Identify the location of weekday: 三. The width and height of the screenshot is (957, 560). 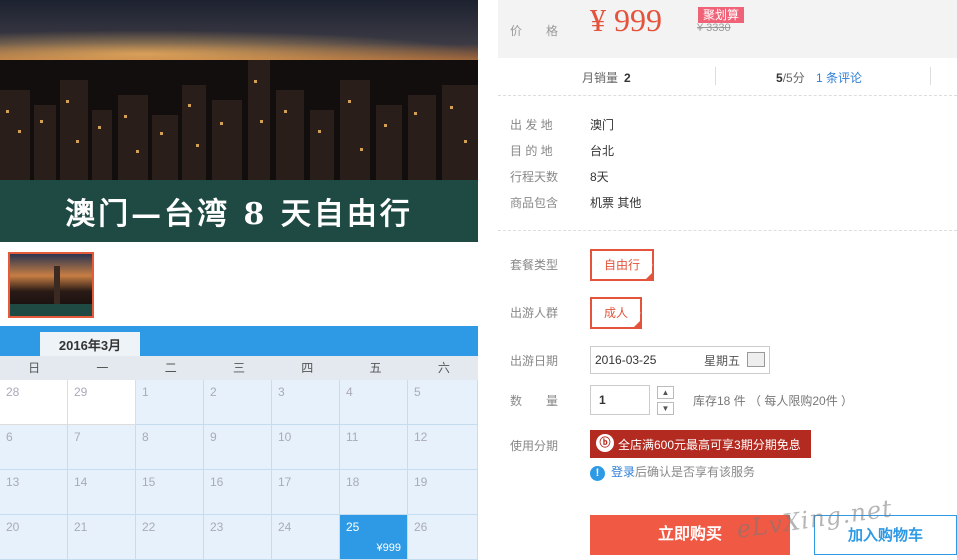
(238, 368).